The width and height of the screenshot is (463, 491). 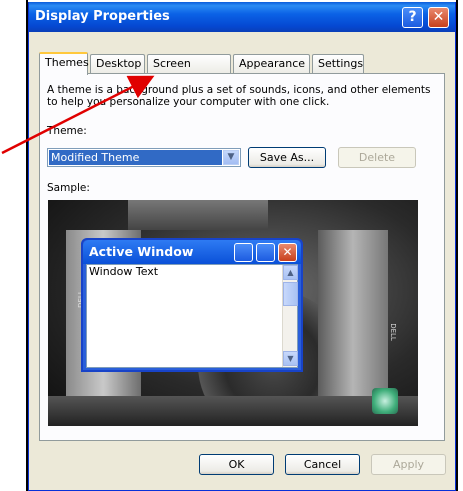 What do you see at coordinates (189, 71) in the screenshot?
I see `tab-screen-saver: Screen Saver` at bounding box center [189, 71].